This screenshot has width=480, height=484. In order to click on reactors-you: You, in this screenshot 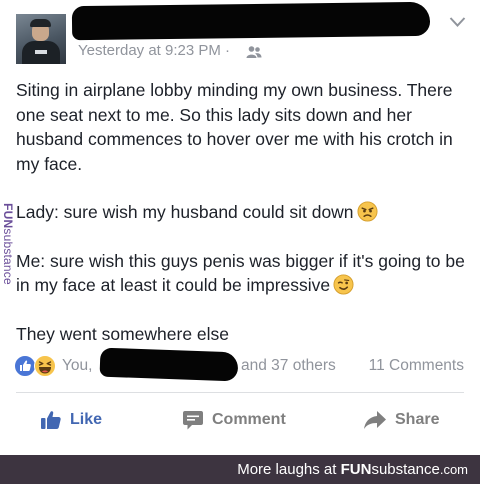, I will do `click(77, 366)`.